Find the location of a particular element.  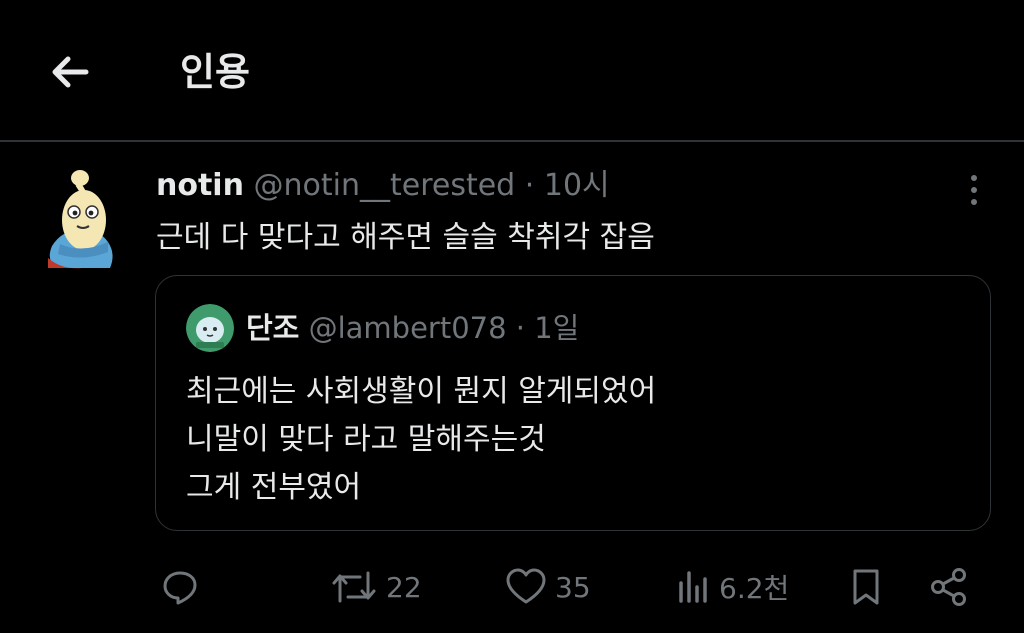

quote-handle: @lambert078 is located at coordinates (408, 328).